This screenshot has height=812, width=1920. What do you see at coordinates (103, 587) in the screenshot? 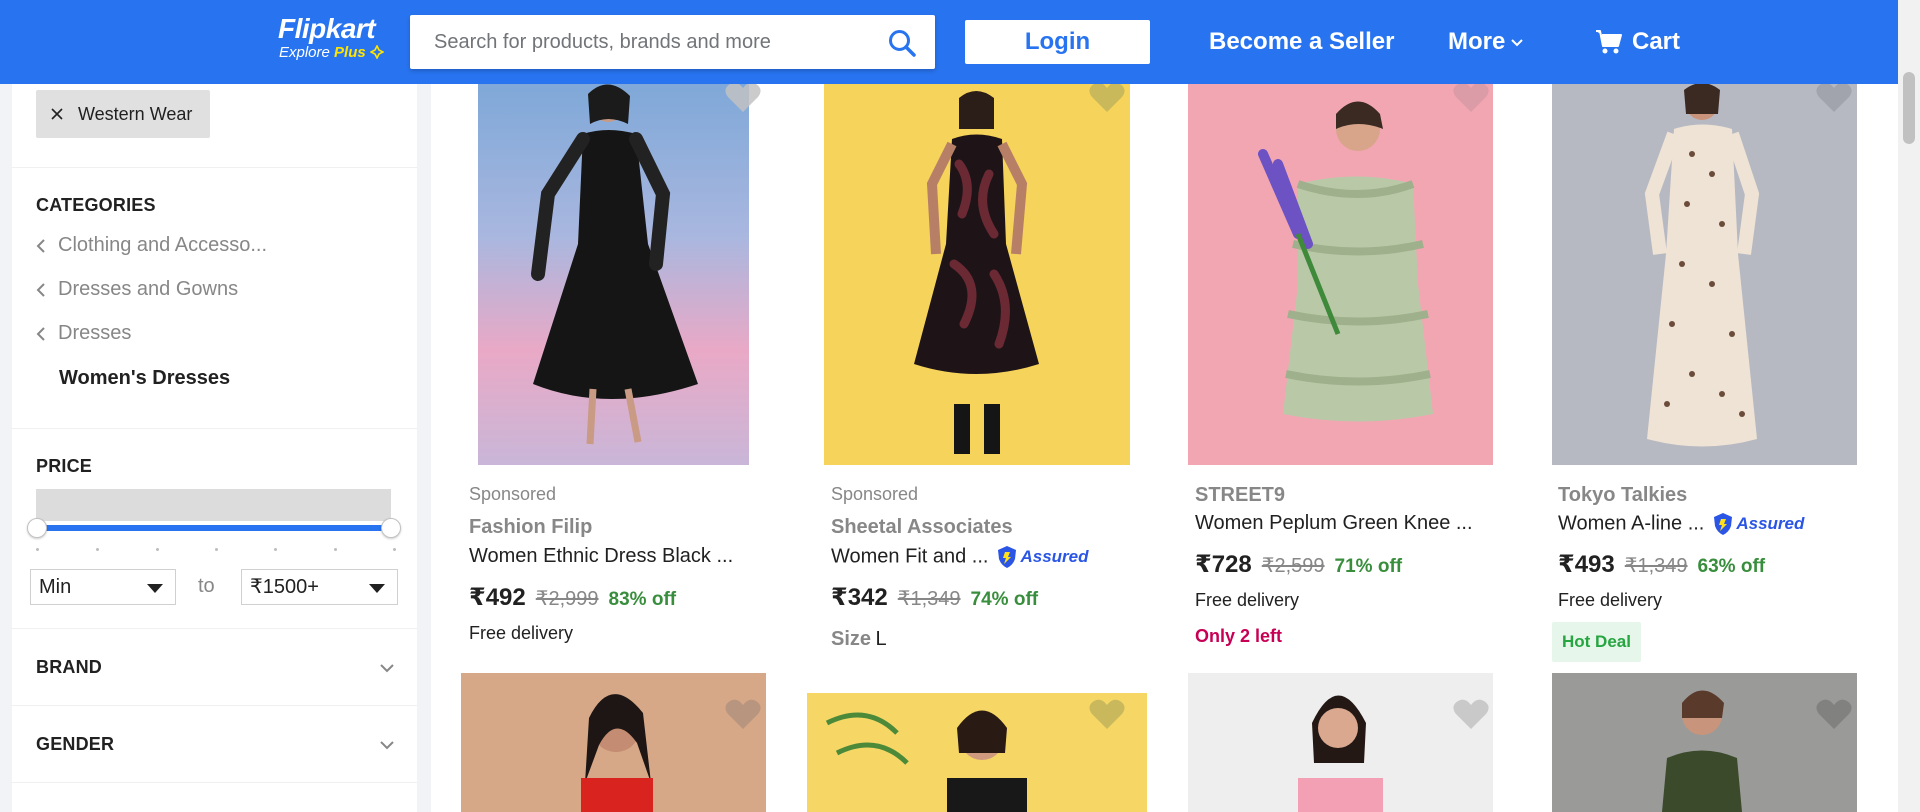
I see `price-min-select: Min` at bounding box center [103, 587].